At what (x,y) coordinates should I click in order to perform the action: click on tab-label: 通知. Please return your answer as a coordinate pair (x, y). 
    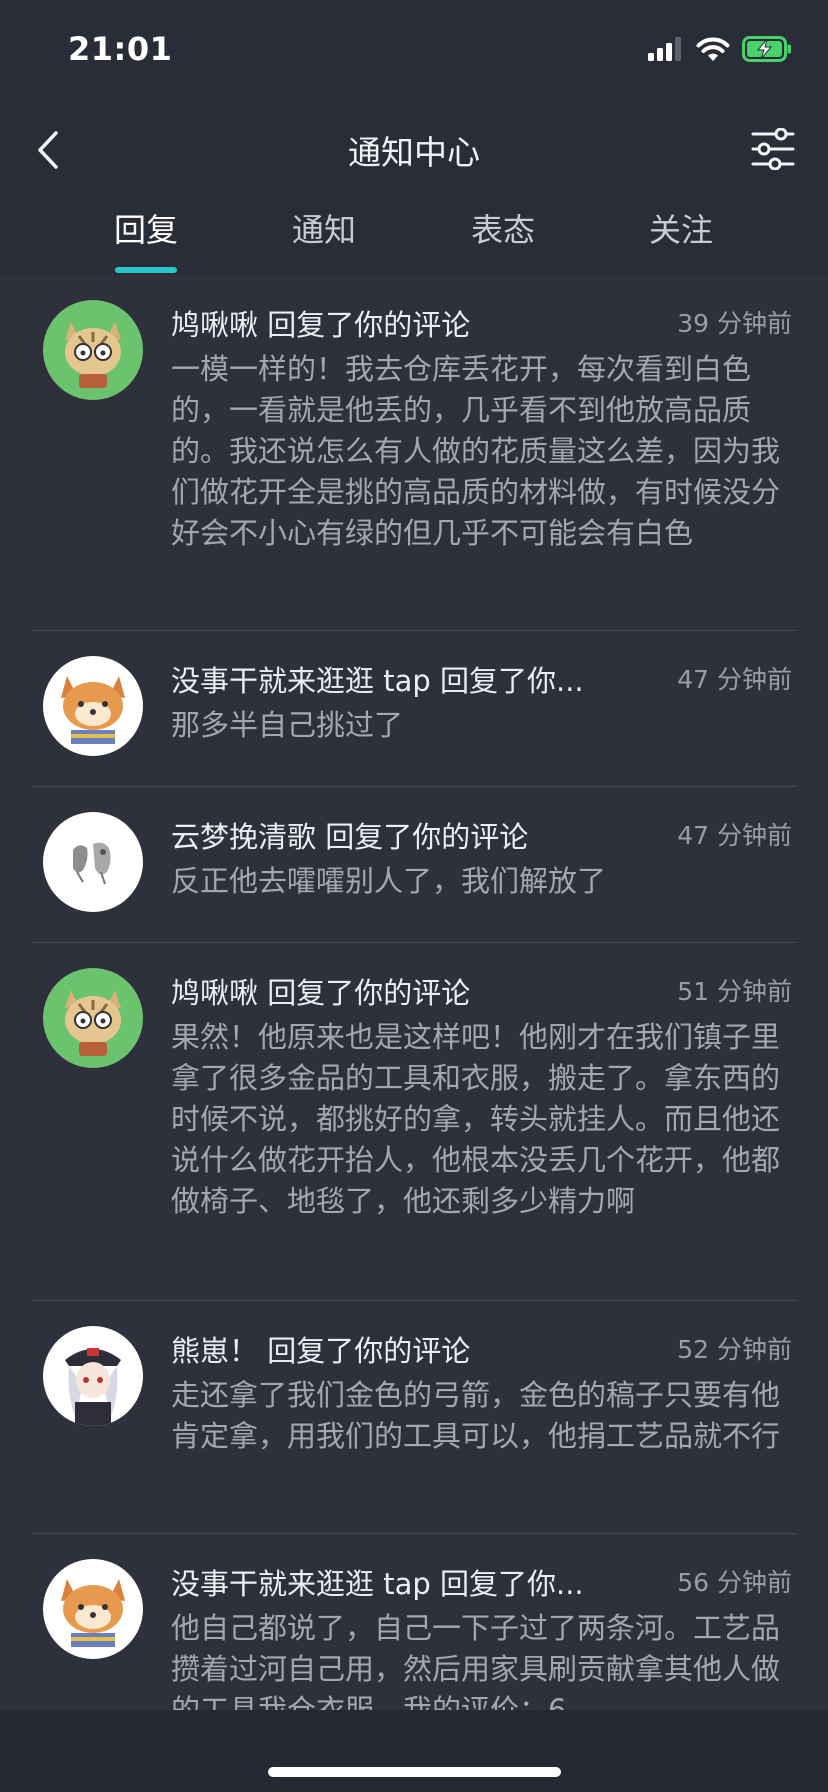
    Looking at the image, I should click on (323, 230).